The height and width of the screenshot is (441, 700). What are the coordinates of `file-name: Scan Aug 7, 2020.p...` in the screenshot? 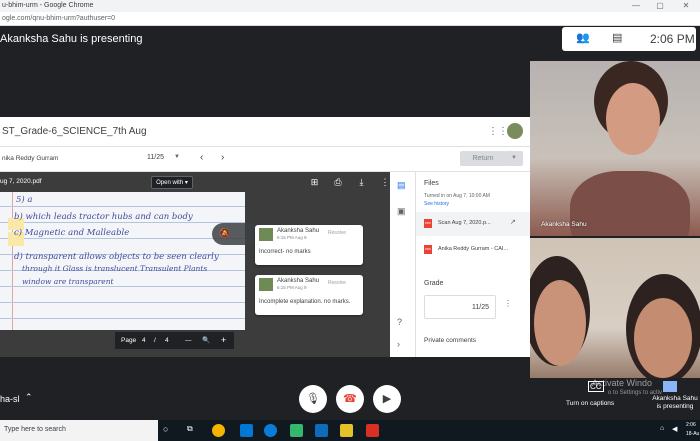 It's located at (464, 223).